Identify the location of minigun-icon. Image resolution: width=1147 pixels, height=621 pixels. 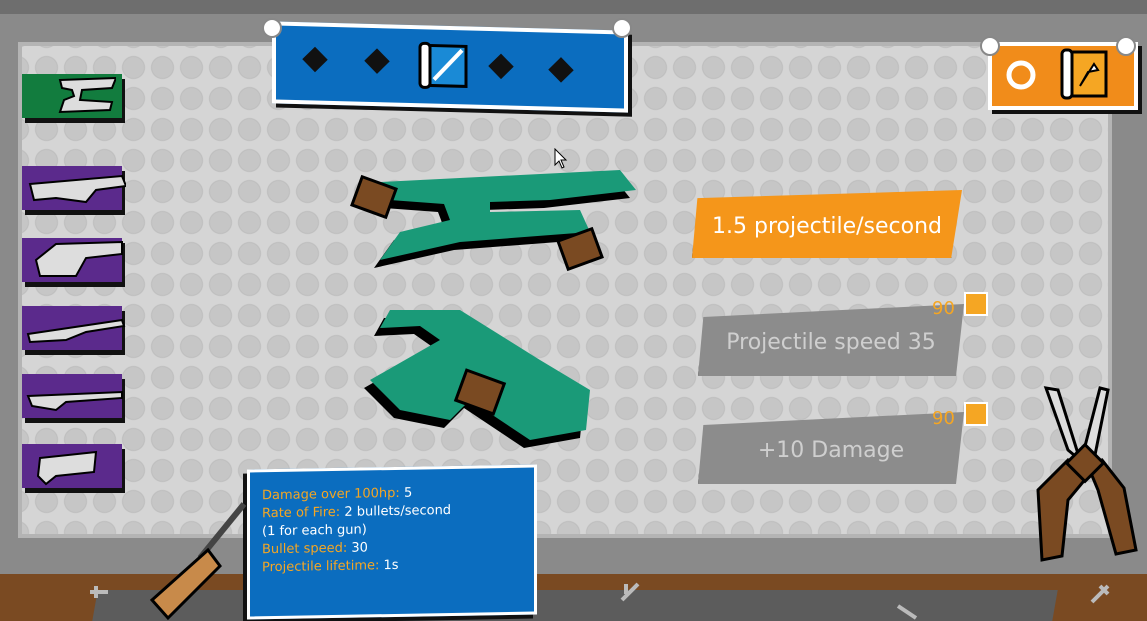
(77, 189).